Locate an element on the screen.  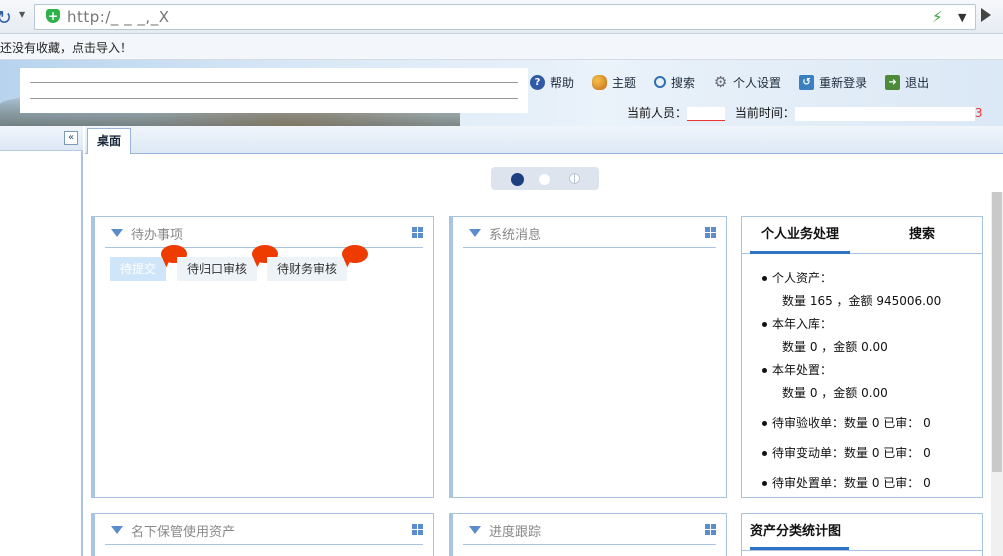
personal-tabs: 个人业务处理 搜索 is located at coordinates (862, 235).